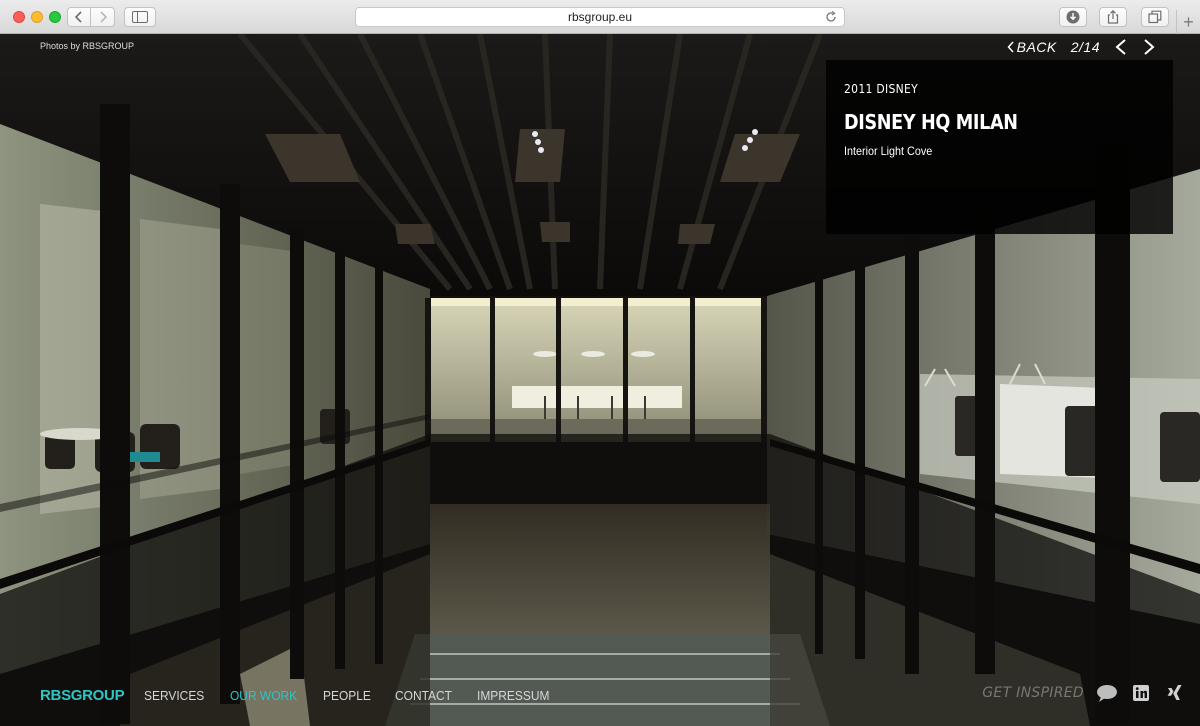  What do you see at coordinates (82, 695) in the screenshot?
I see `site-logo: RBSGROUP` at bounding box center [82, 695].